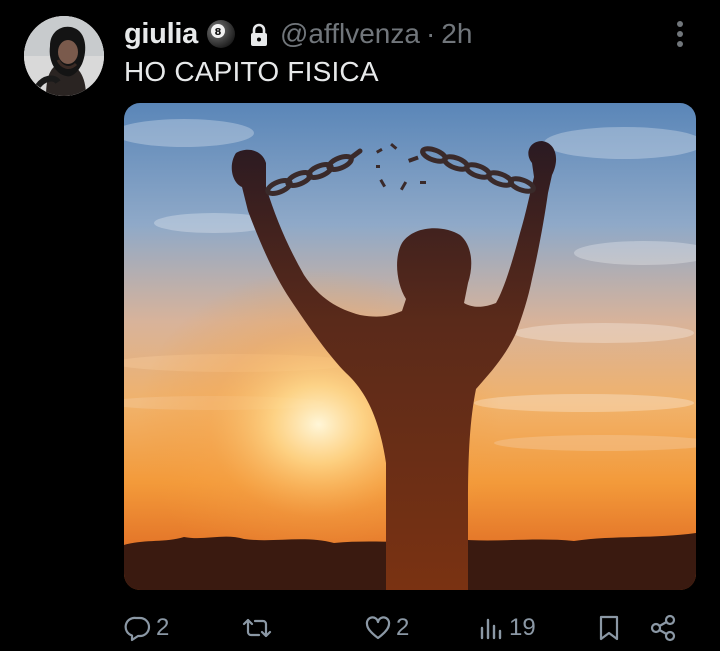 Image resolution: width=720 pixels, height=651 pixels. What do you see at coordinates (350, 34) in the screenshot?
I see `user-handle: @afflvenza` at bounding box center [350, 34].